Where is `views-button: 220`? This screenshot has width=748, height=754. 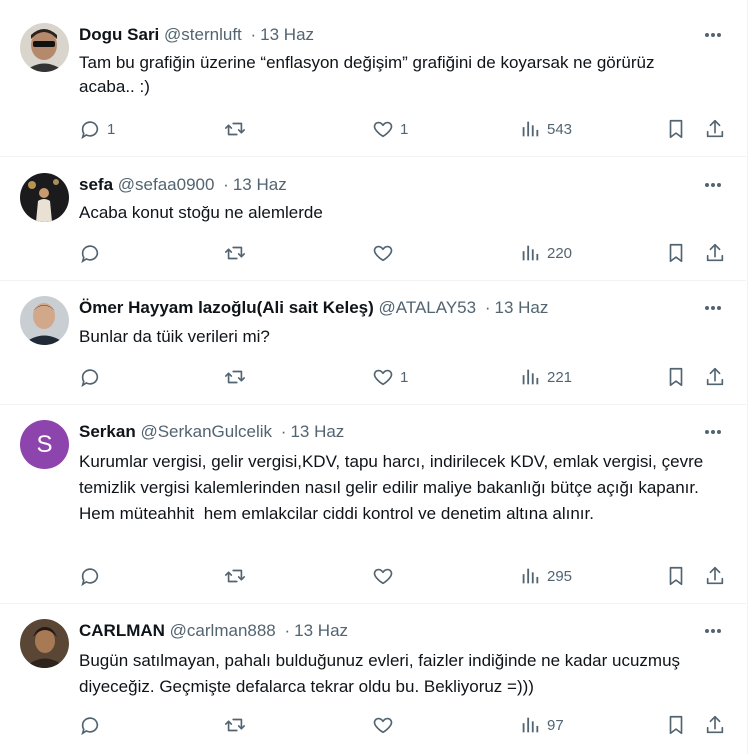
views-button: 220 is located at coordinates (545, 253).